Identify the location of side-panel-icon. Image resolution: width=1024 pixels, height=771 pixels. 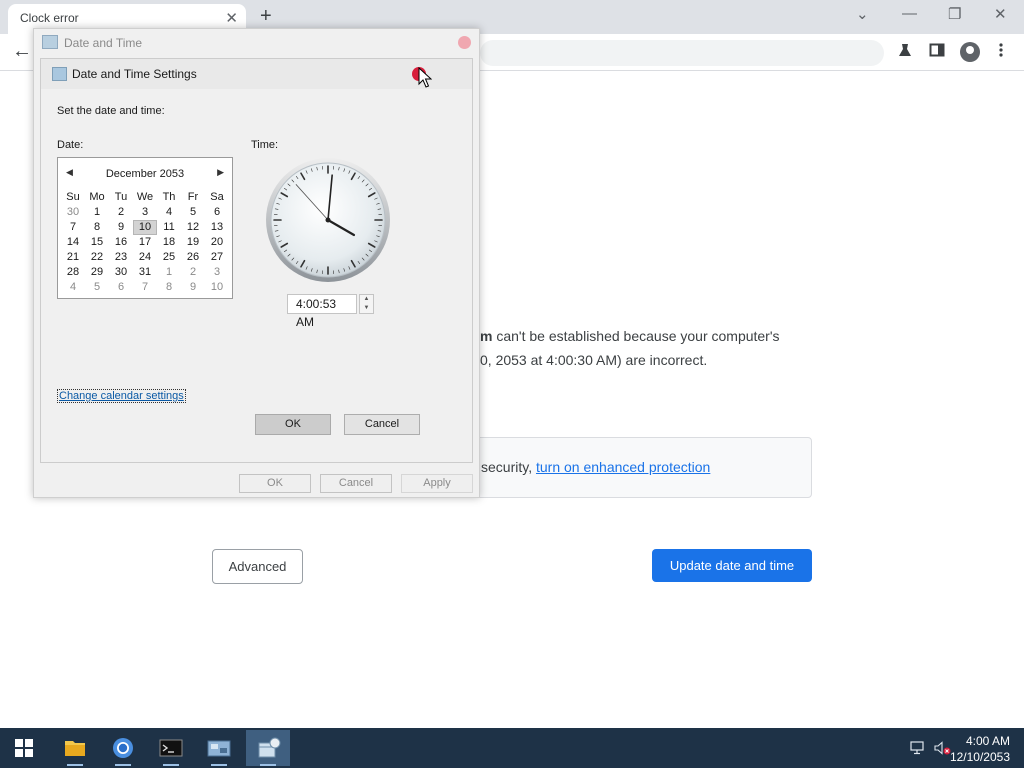
(937, 52).